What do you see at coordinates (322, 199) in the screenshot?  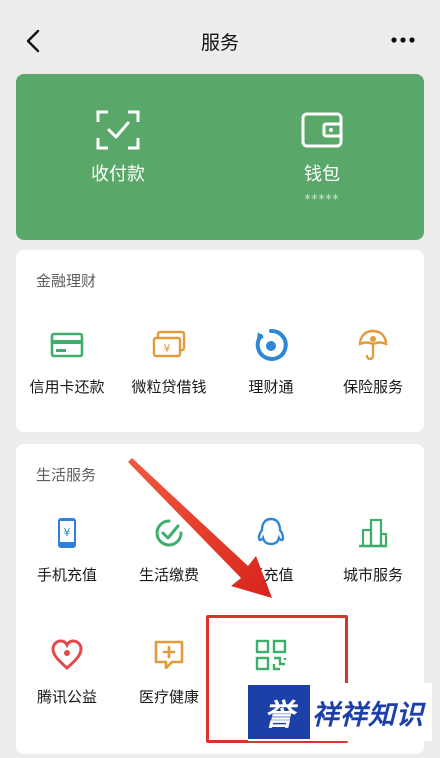 I see `wallet-balance-masked: *****` at bounding box center [322, 199].